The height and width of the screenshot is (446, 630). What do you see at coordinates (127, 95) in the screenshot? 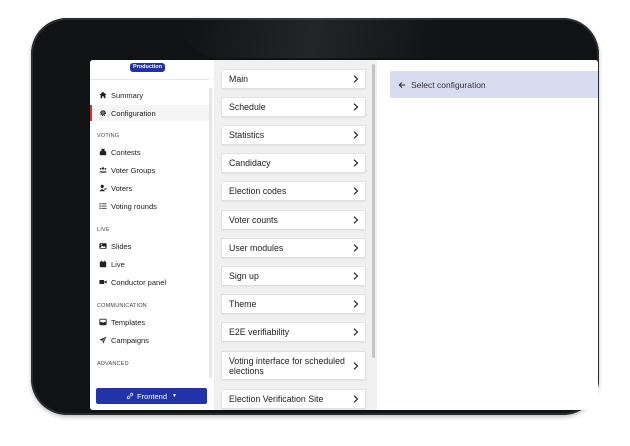
I see `sidebar-item-label: Summary` at bounding box center [127, 95].